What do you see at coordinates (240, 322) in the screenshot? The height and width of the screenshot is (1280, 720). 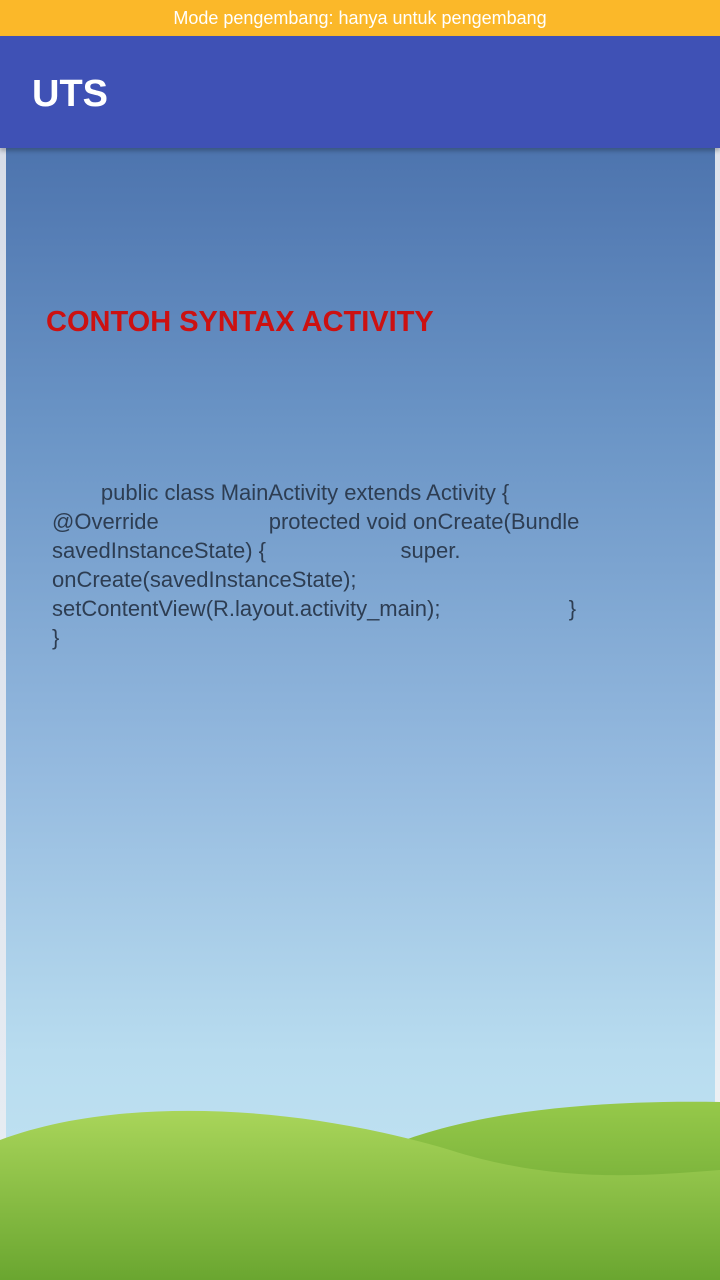 I see `page-heading: CONTOH SYNTAX ACTIVITY` at bounding box center [240, 322].